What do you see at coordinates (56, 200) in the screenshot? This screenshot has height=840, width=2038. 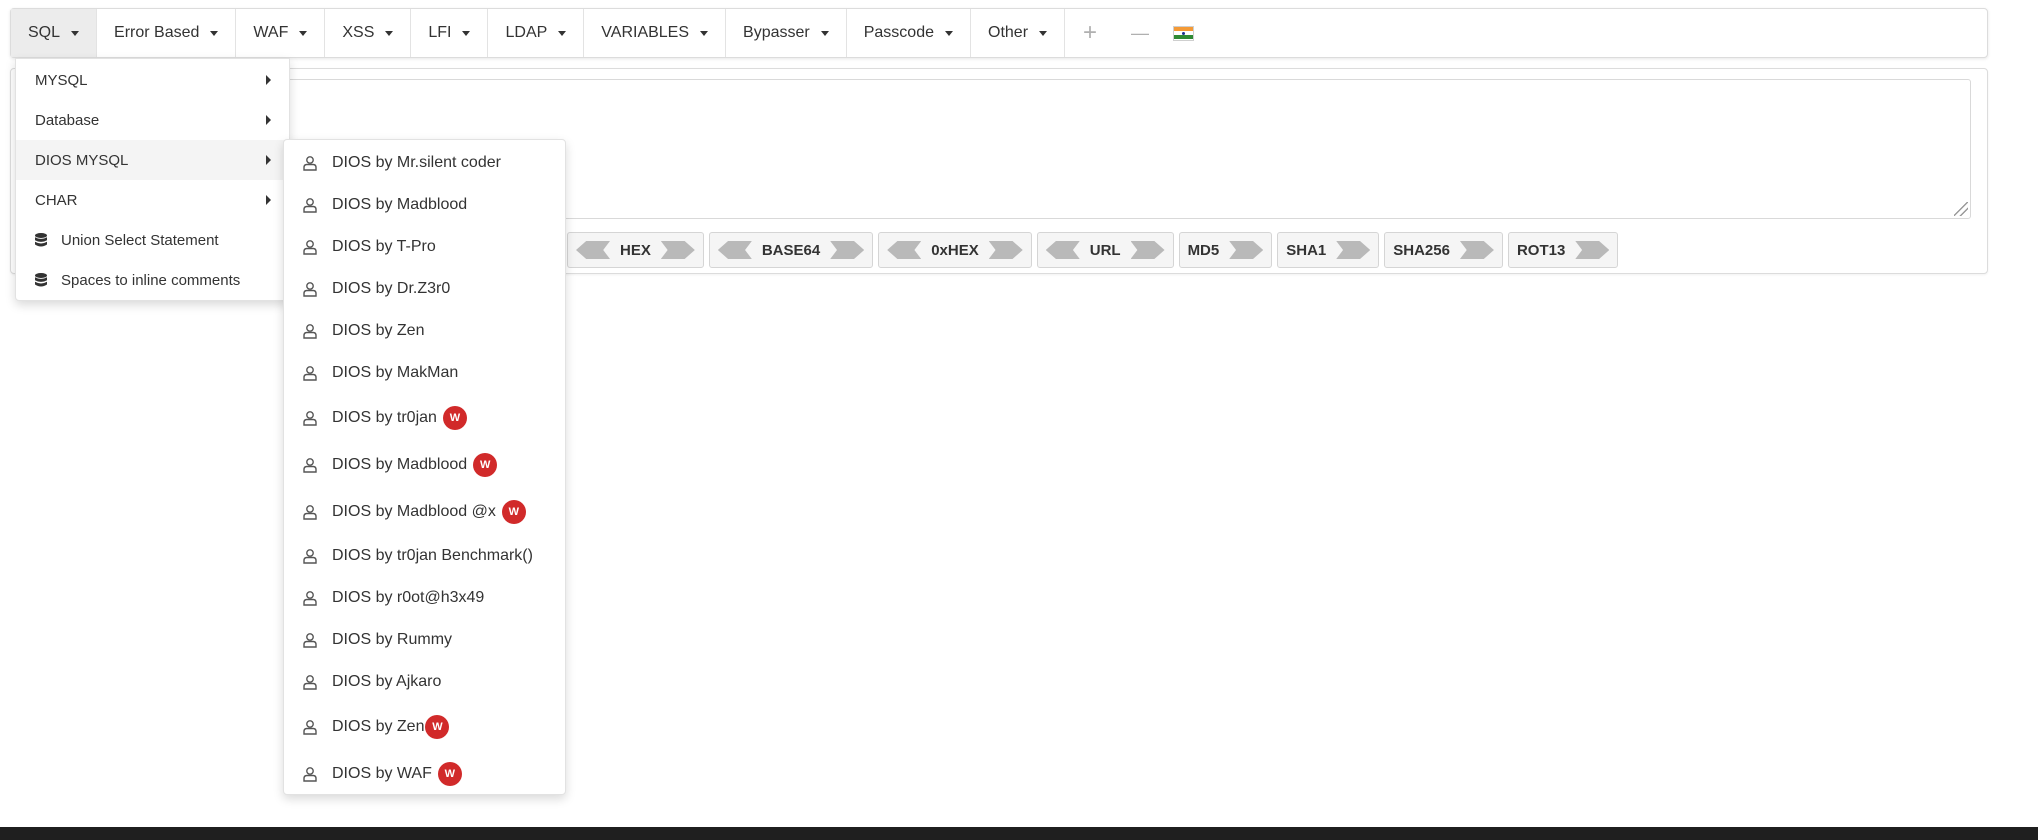 I see `menu-item-label: CHAR` at bounding box center [56, 200].